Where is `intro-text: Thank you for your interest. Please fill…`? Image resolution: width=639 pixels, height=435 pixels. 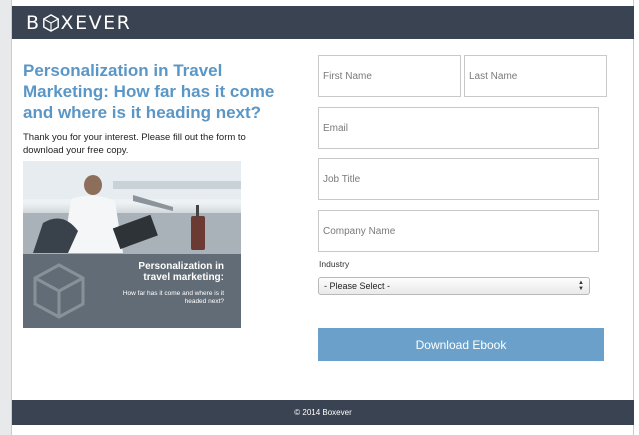
intro-text: Thank you for your interest. Please fill… is located at coordinates (134, 144).